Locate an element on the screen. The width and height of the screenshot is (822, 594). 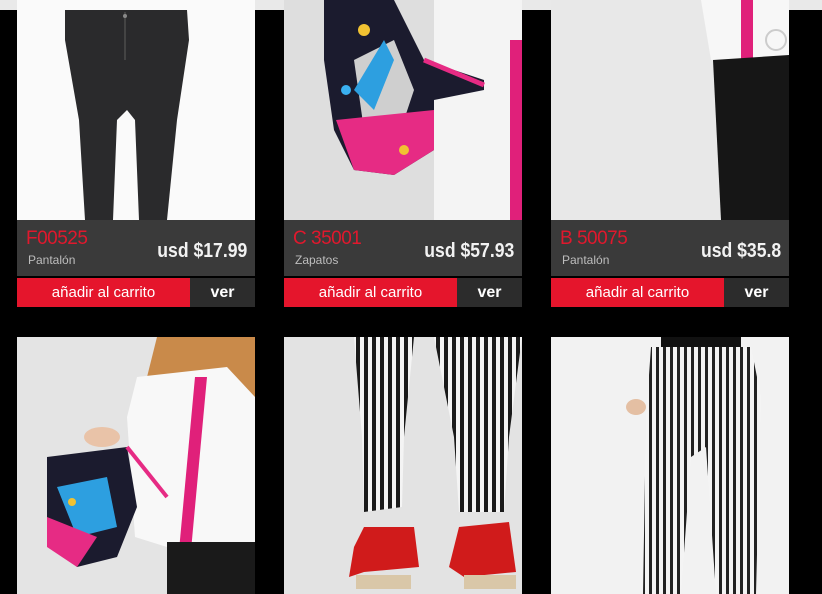
product-price: usd $35.8 is located at coordinates (740, 251).